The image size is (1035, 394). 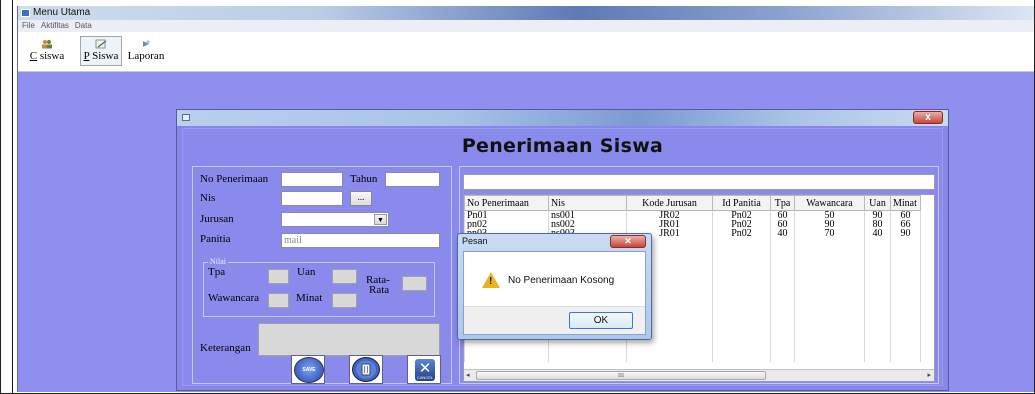 I want to click on horizontal-scrollbar: ◂ III ▸, so click(x=699, y=375).